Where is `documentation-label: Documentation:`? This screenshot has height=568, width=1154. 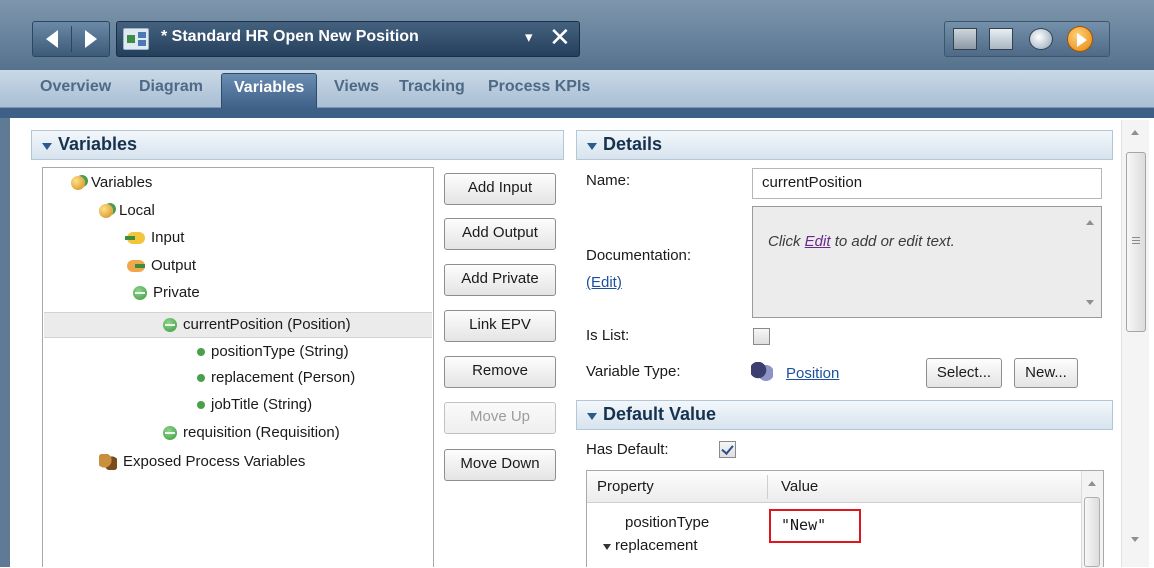 documentation-label: Documentation: is located at coordinates (639, 255).